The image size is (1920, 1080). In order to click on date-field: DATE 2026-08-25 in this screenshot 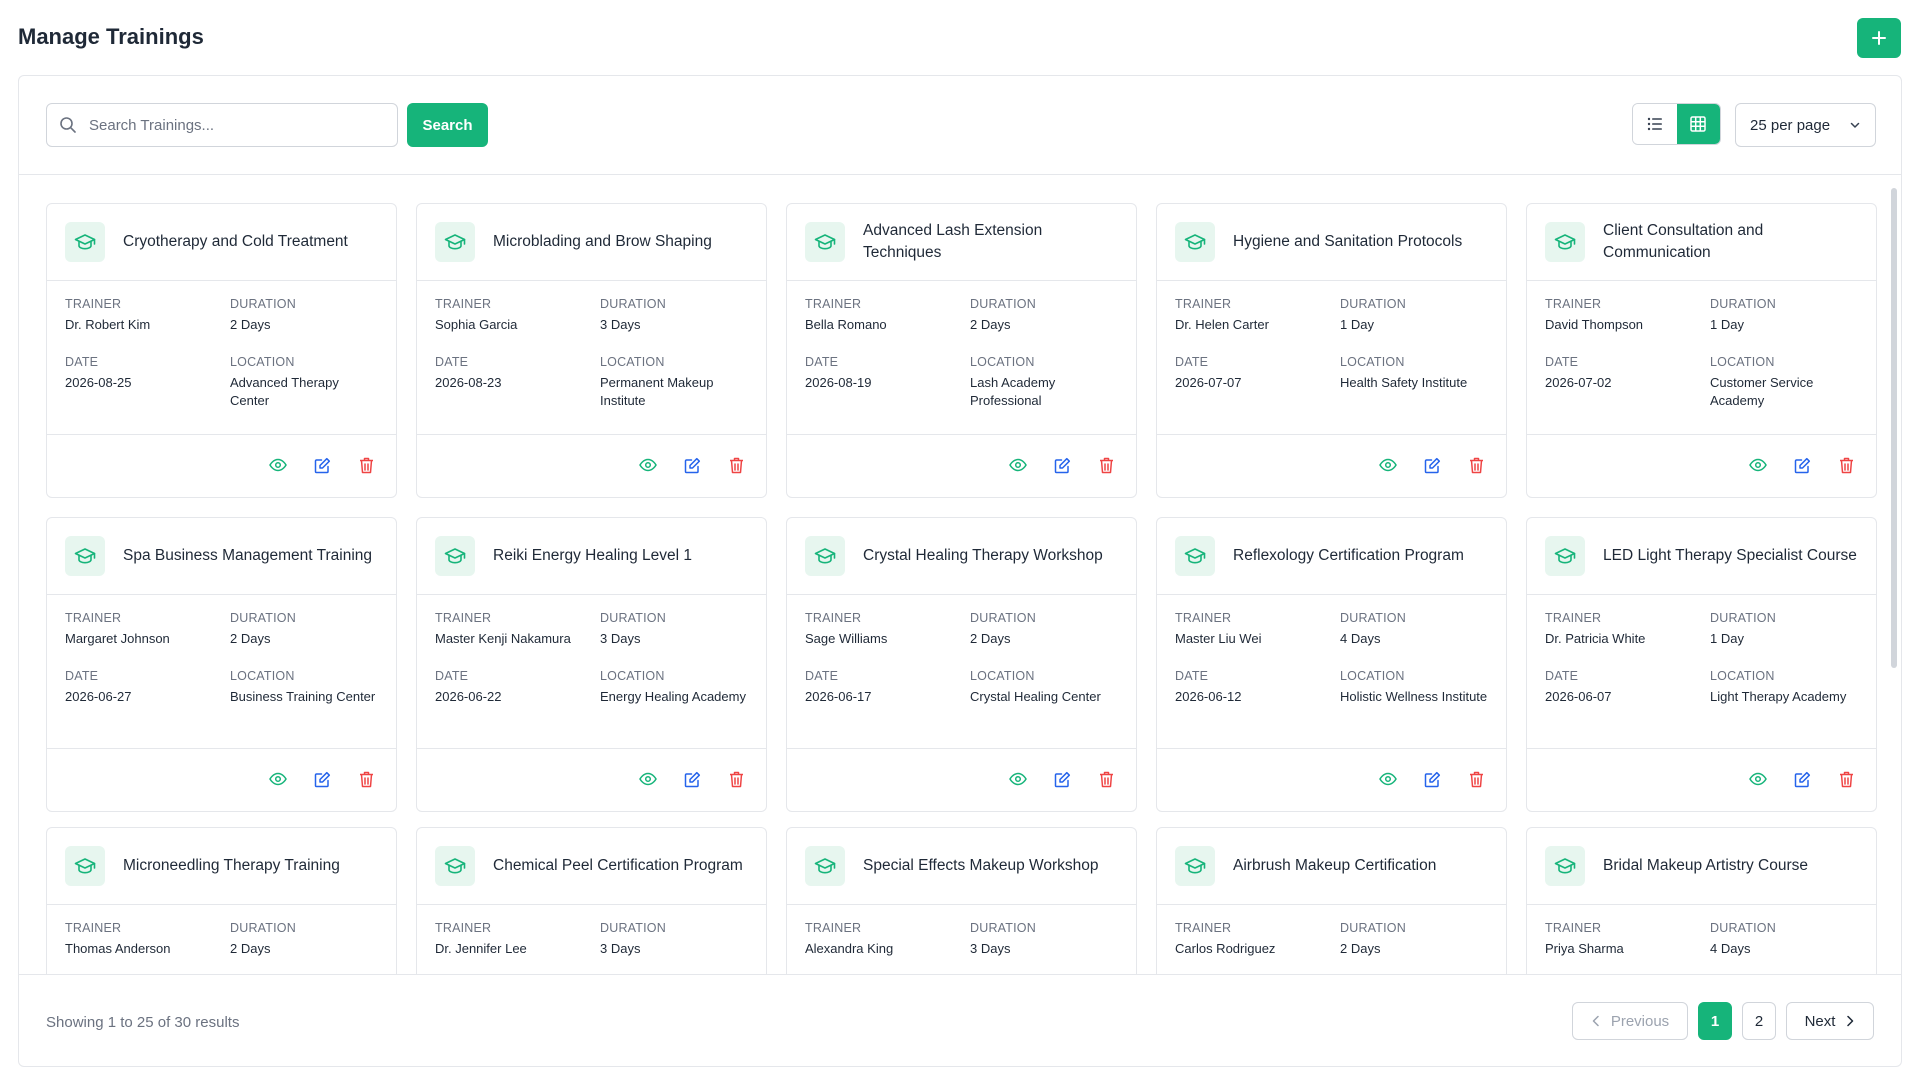, I will do `click(147, 373)`.